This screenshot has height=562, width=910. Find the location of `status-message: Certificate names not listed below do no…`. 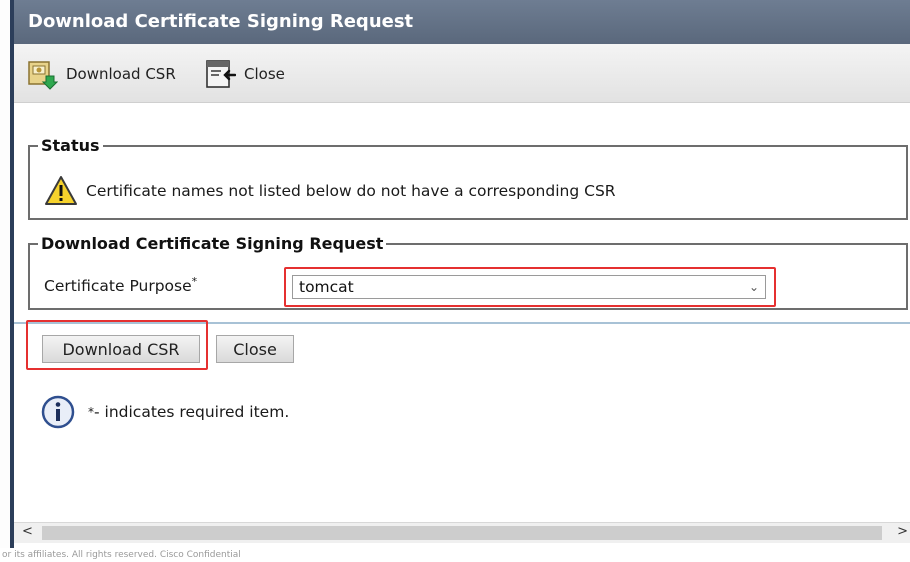

status-message: Certificate names not listed below do no… is located at coordinates (351, 191).